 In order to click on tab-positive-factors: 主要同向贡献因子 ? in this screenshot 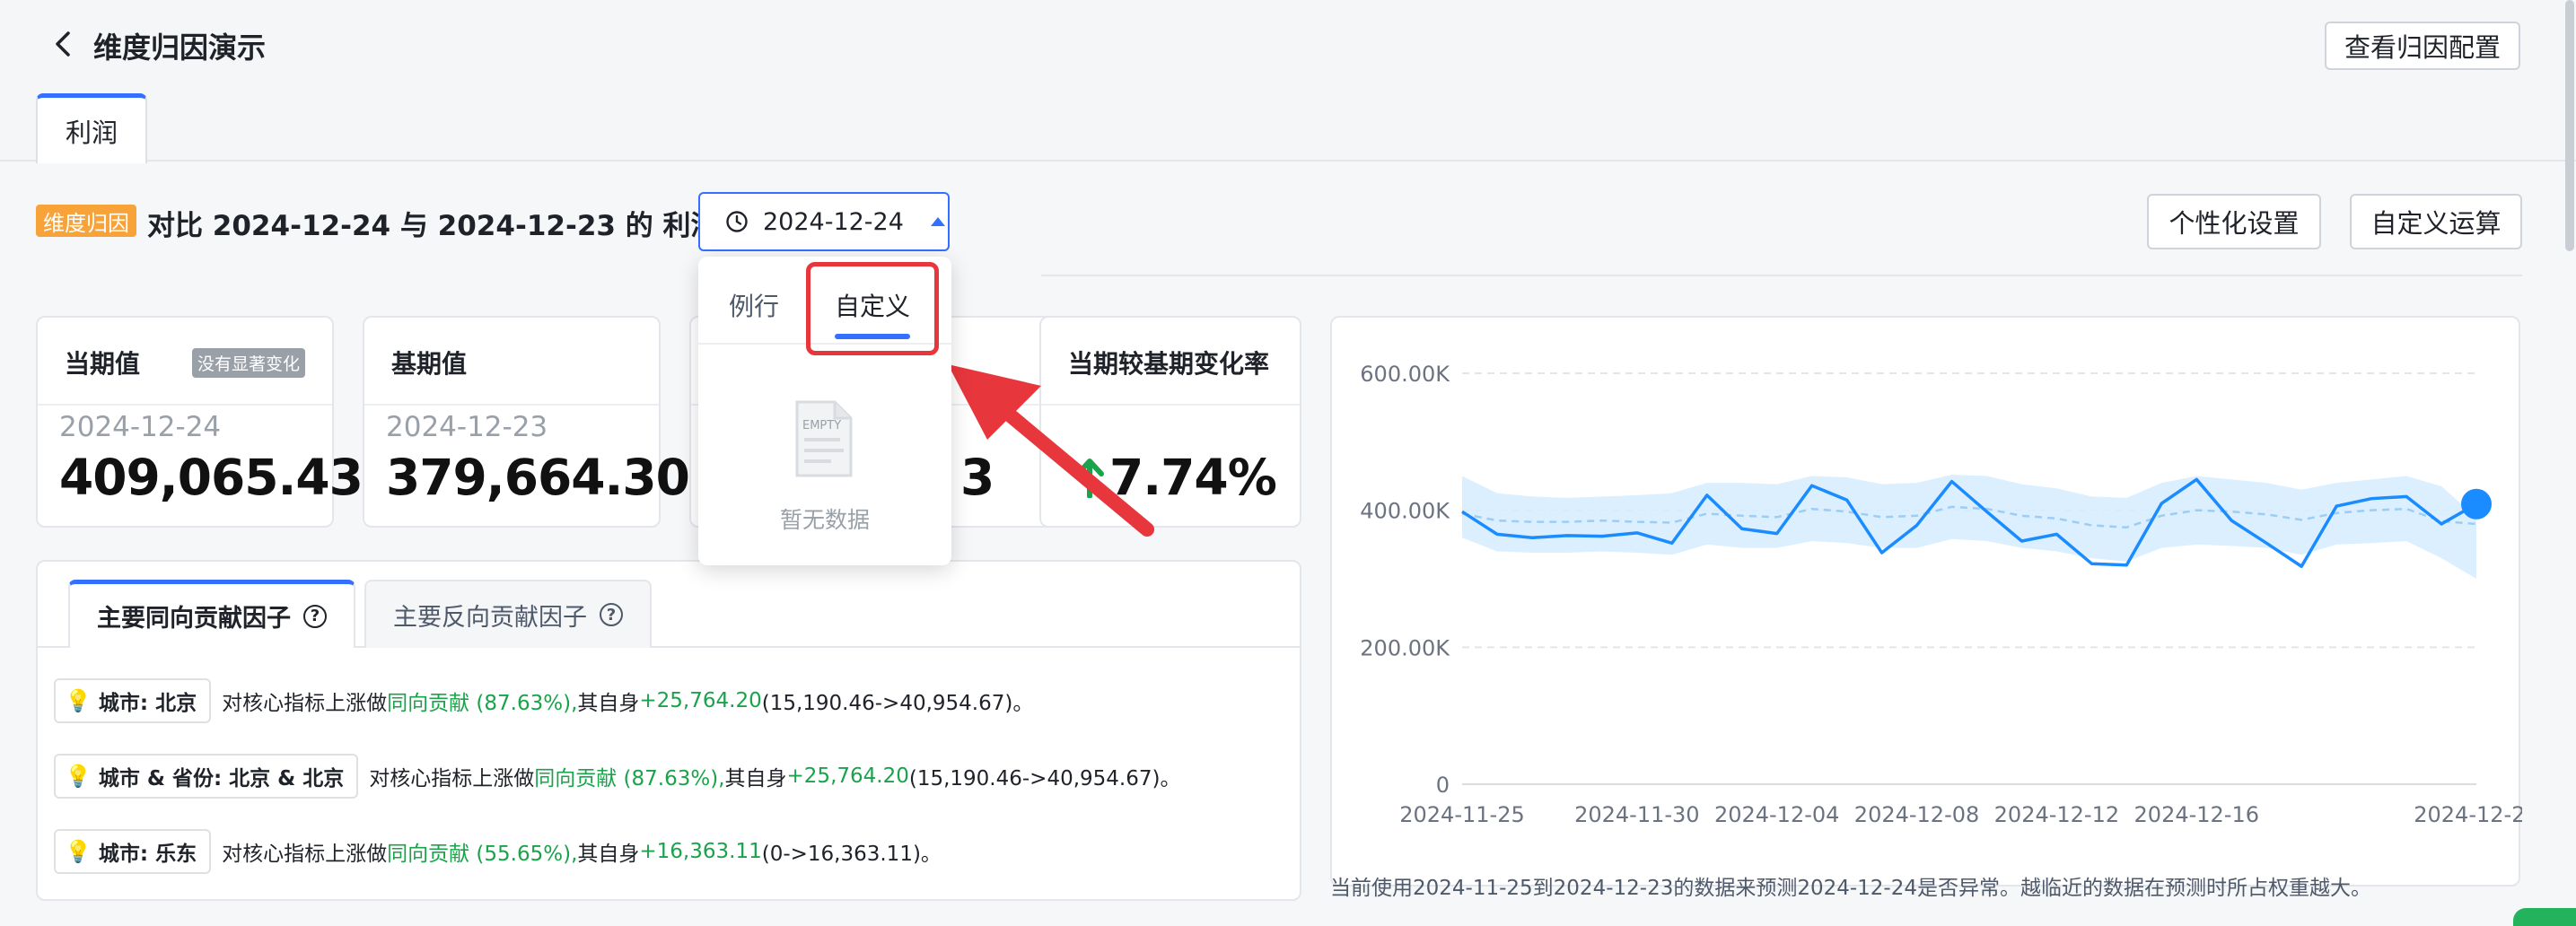, I will do `click(211, 614)`.